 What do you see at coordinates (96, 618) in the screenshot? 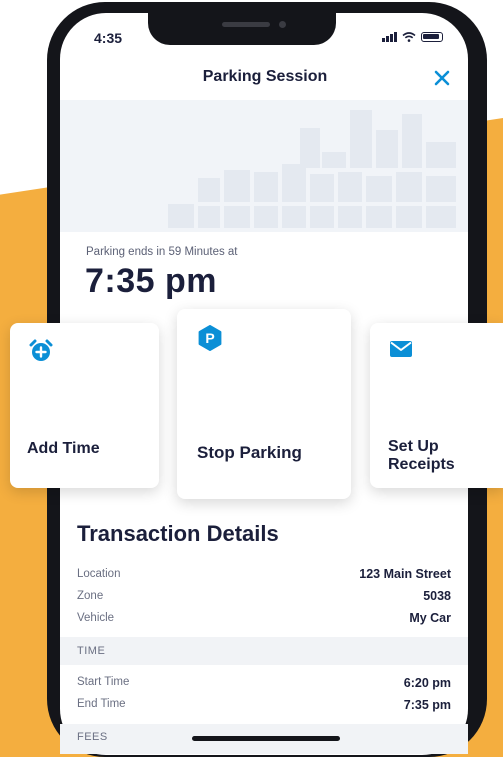
I see `vehicle-label: Vehicle` at bounding box center [96, 618].